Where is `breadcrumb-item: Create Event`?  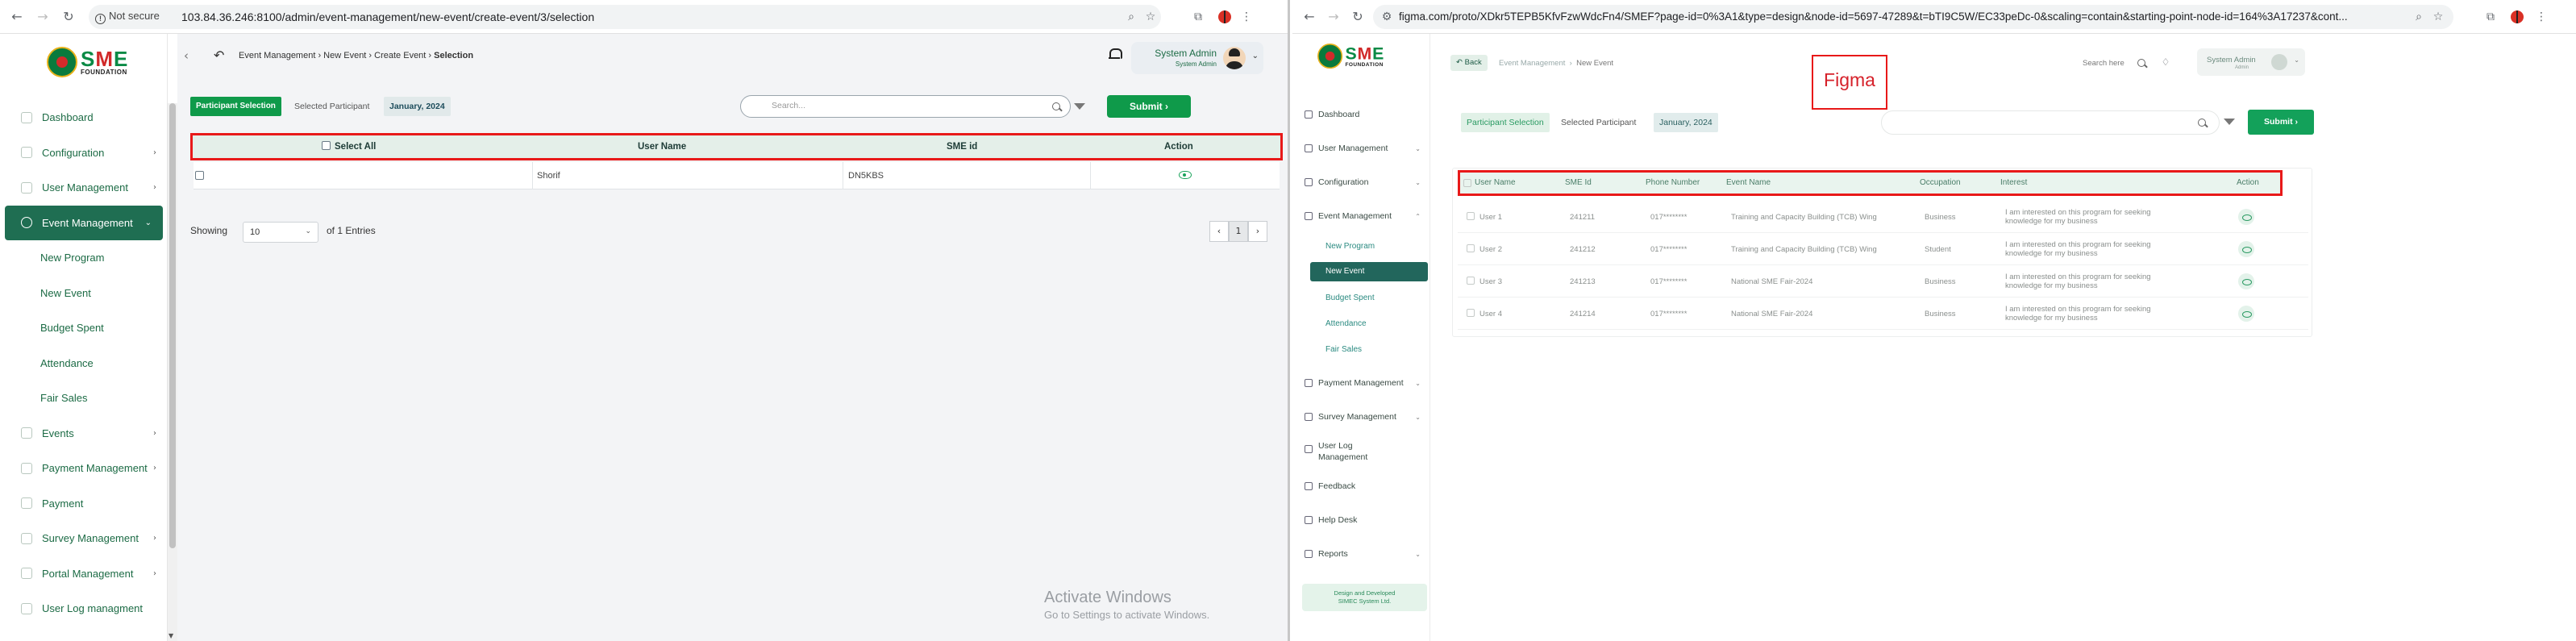 breadcrumb-item: Create Event is located at coordinates (400, 55).